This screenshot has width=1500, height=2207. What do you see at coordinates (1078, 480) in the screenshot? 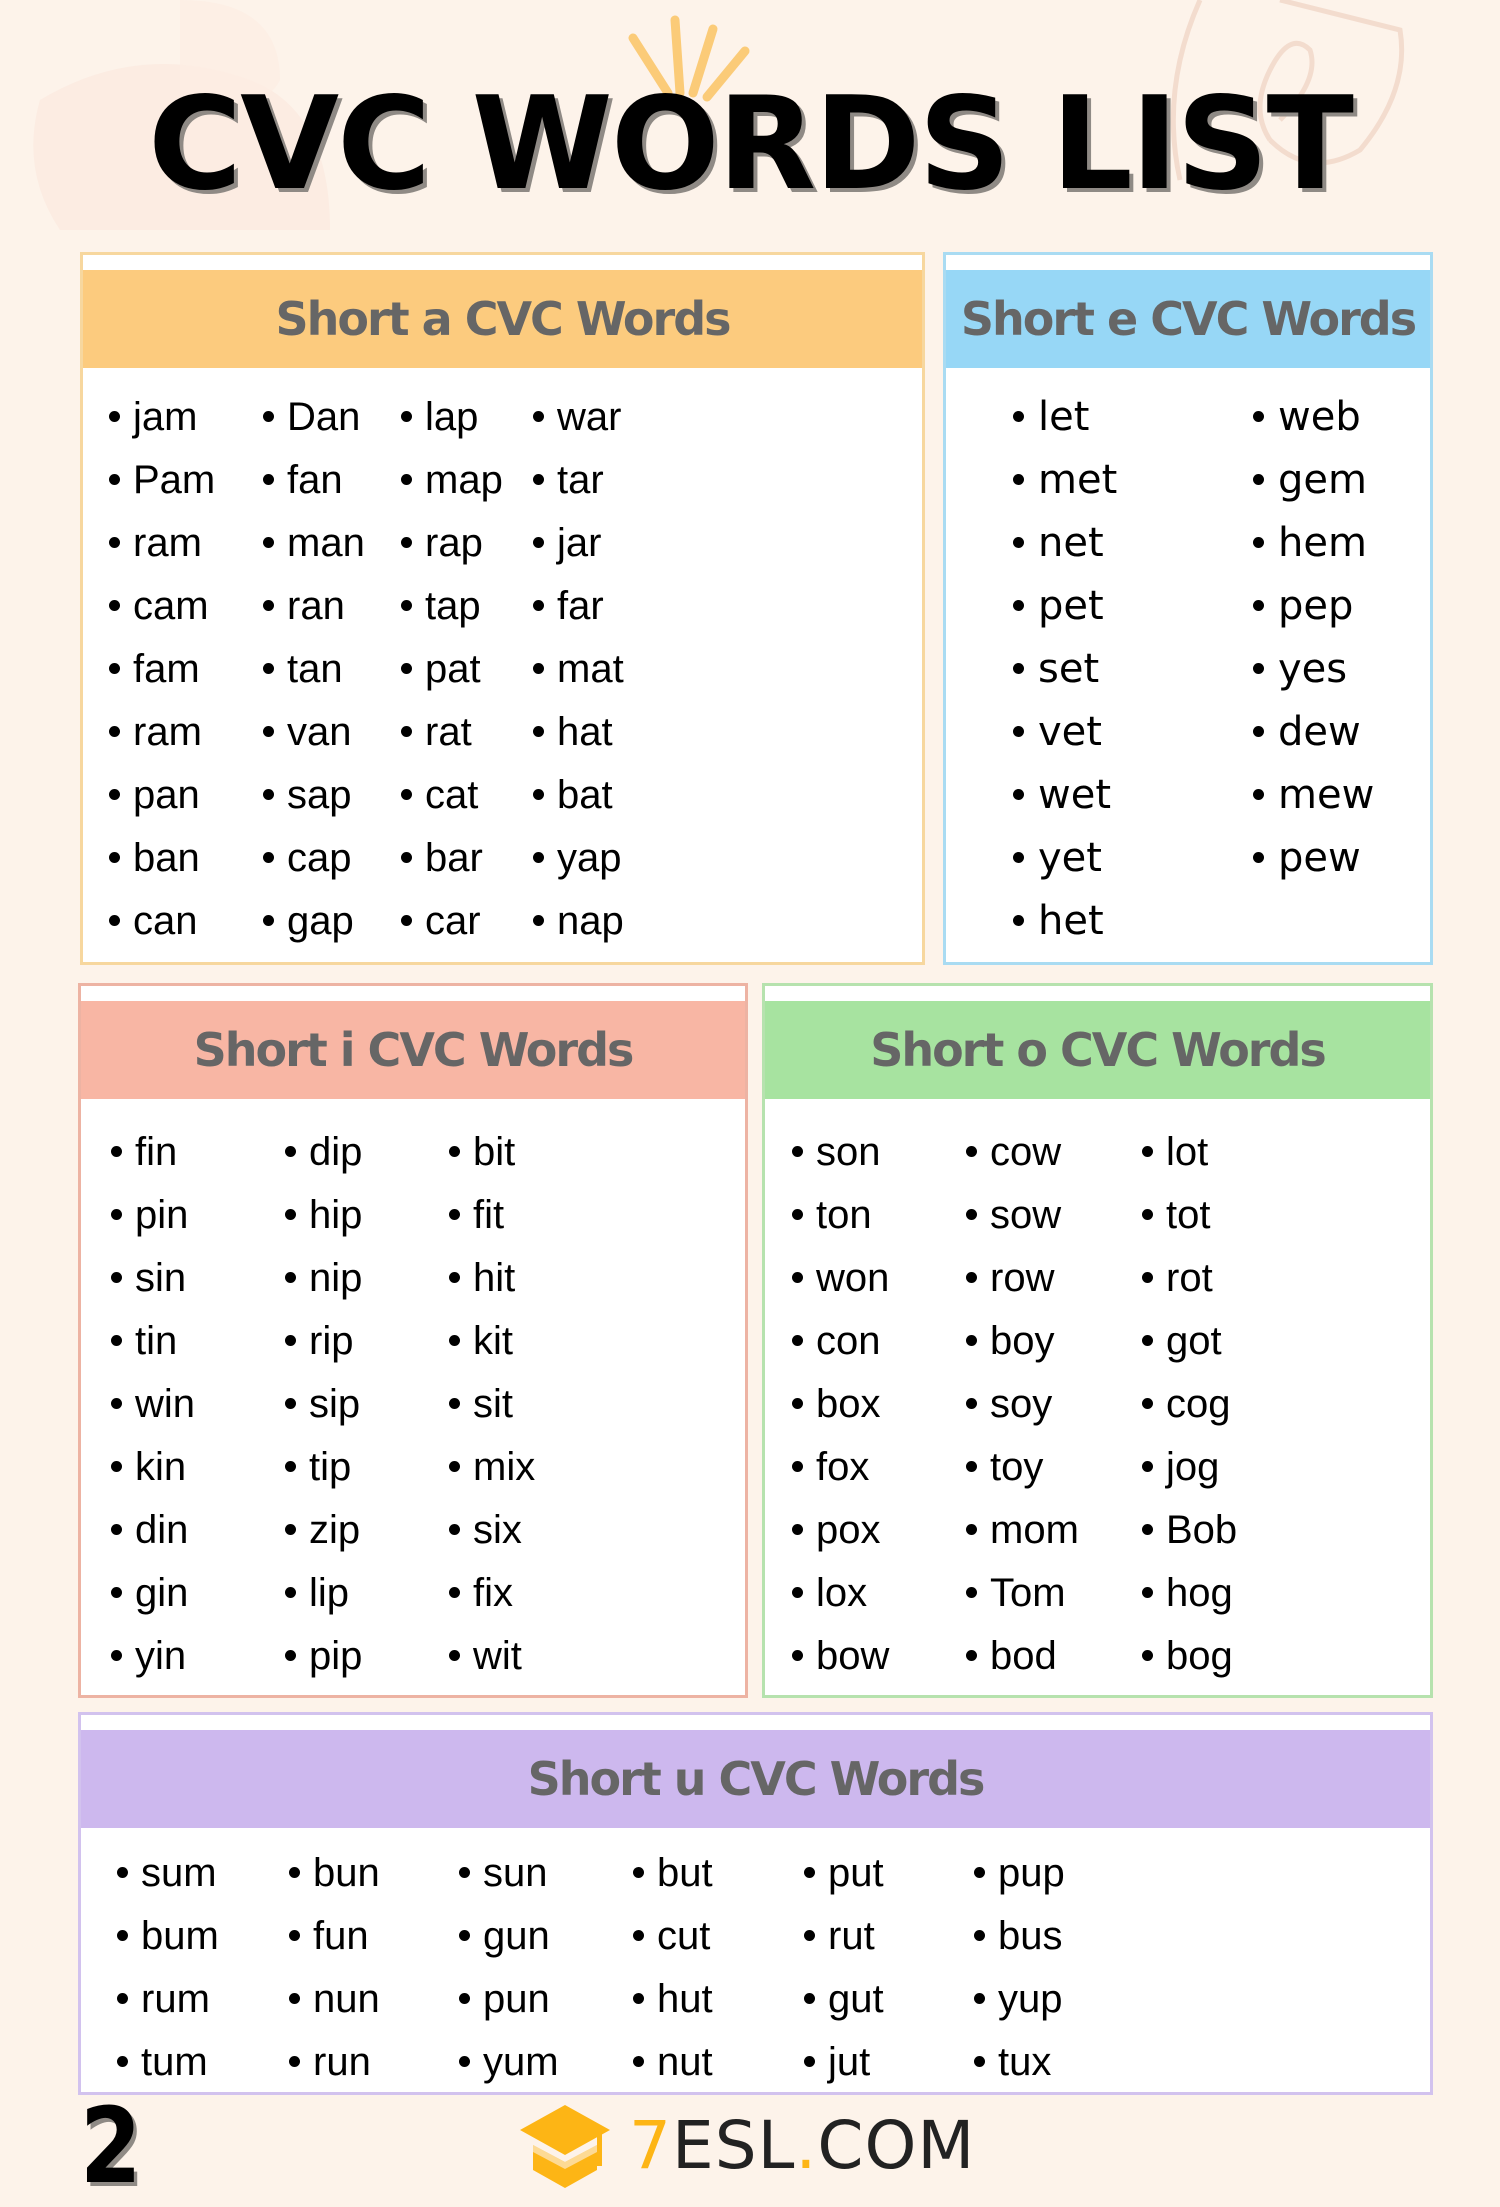
I see `word-text: met` at bounding box center [1078, 480].